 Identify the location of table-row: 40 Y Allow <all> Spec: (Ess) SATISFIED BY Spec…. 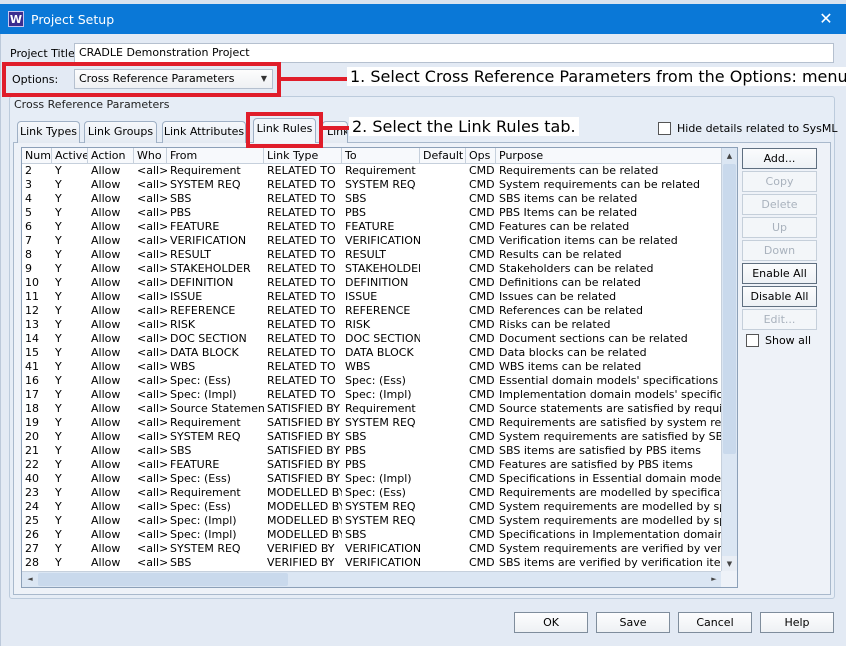
(372, 479).